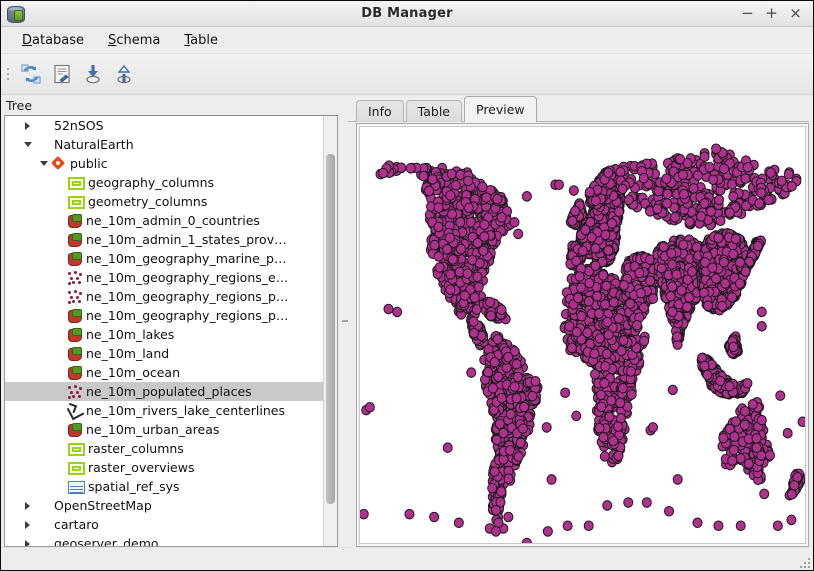  Describe the element at coordinates (201, 40) in the screenshot. I see `menu-table: Table` at that location.